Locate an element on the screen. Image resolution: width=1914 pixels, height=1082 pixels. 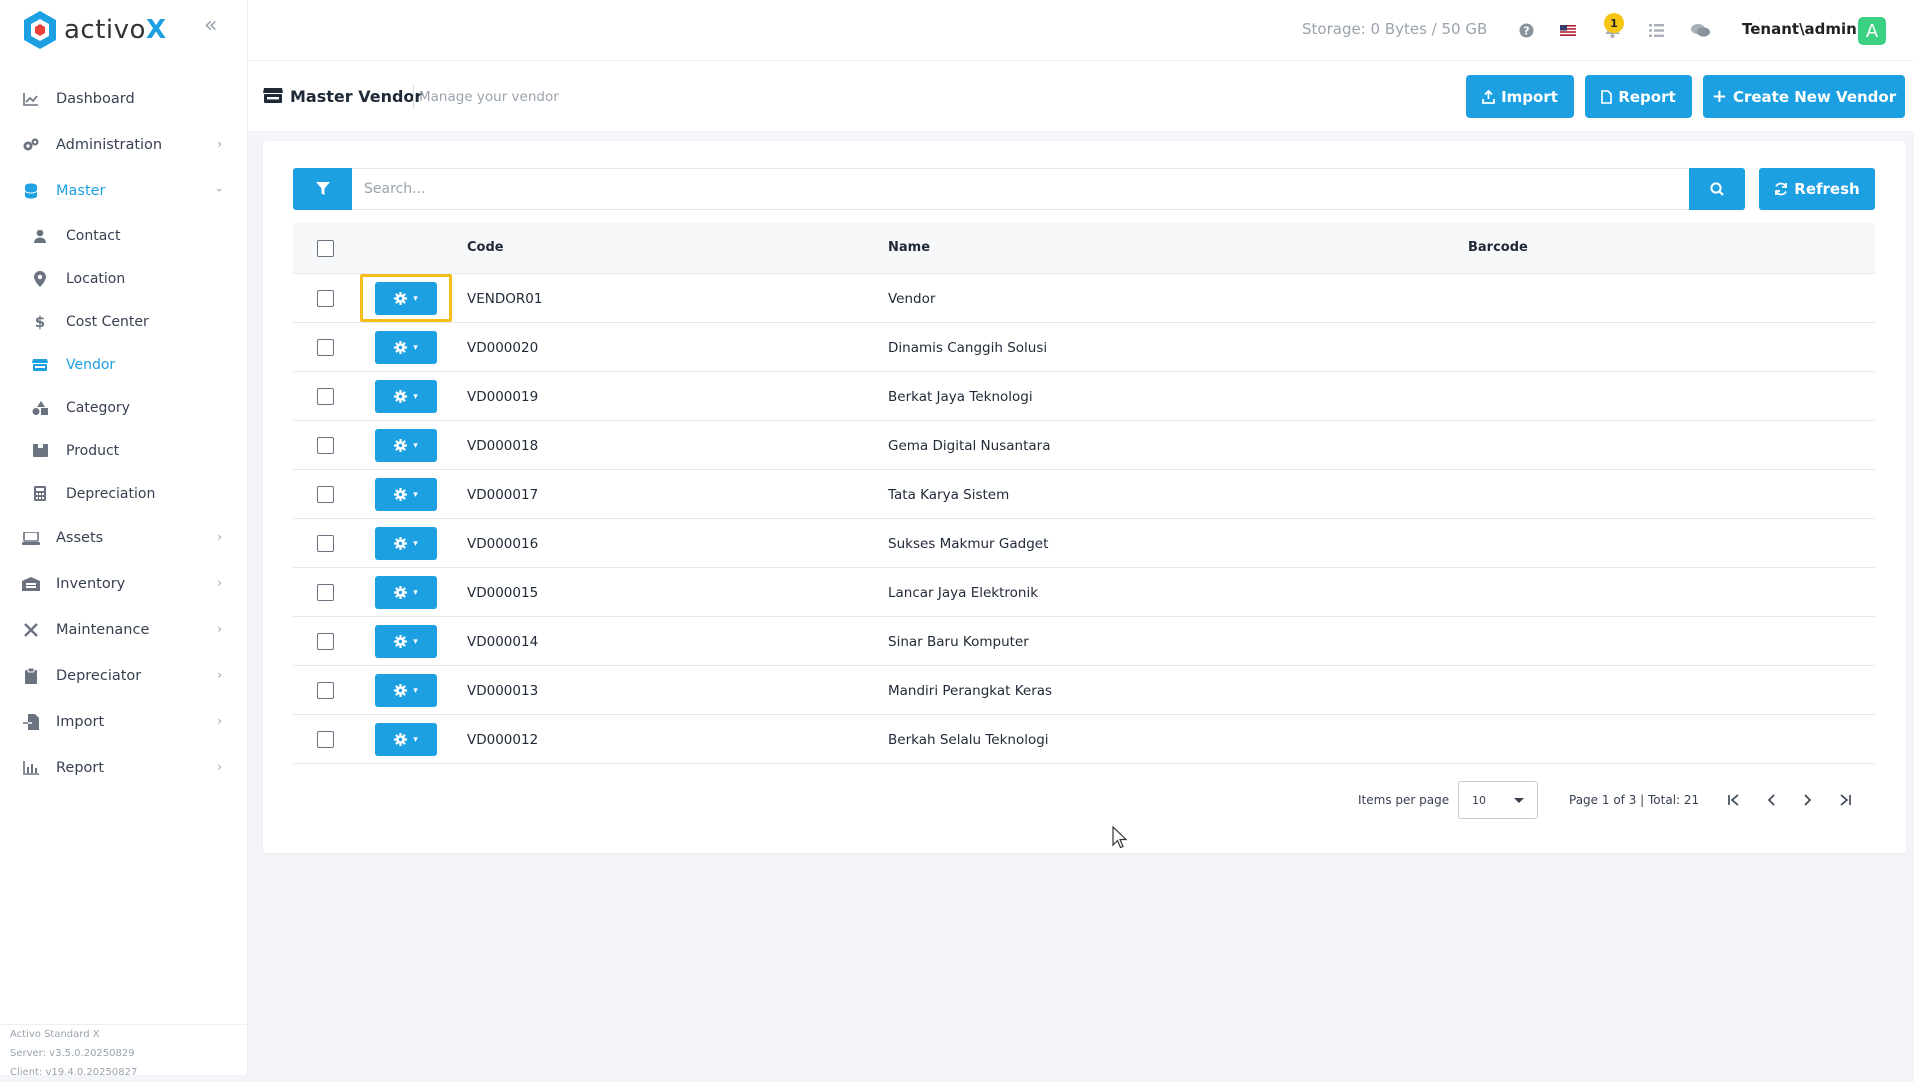
prev-page-icon is located at coordinates (1771, 800).